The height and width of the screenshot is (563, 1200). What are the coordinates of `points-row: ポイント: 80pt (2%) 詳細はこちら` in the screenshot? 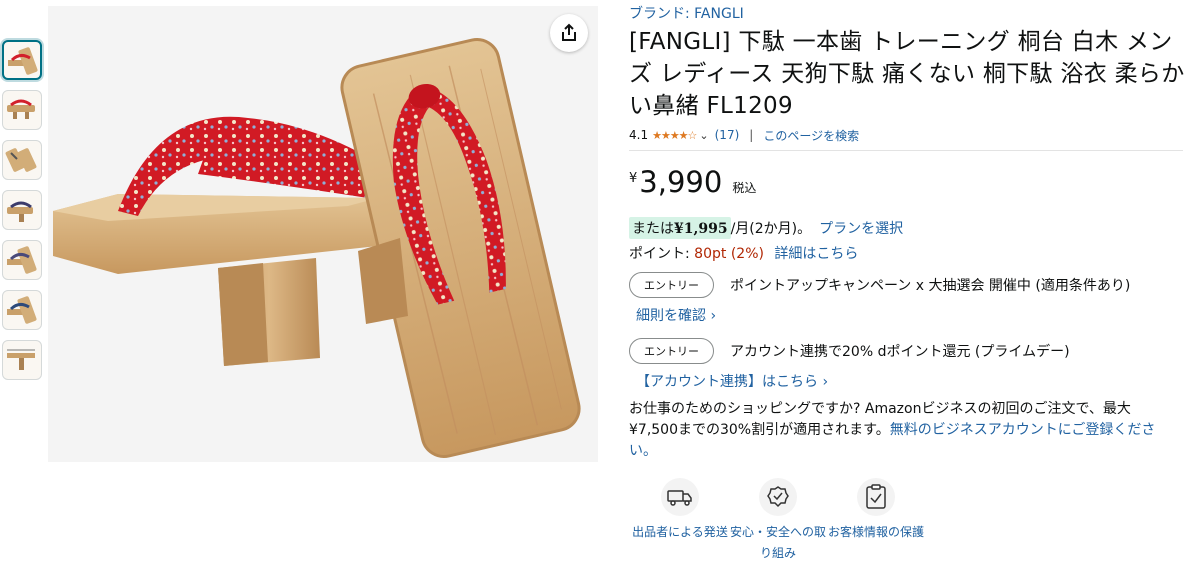 It's located at (909, 254).